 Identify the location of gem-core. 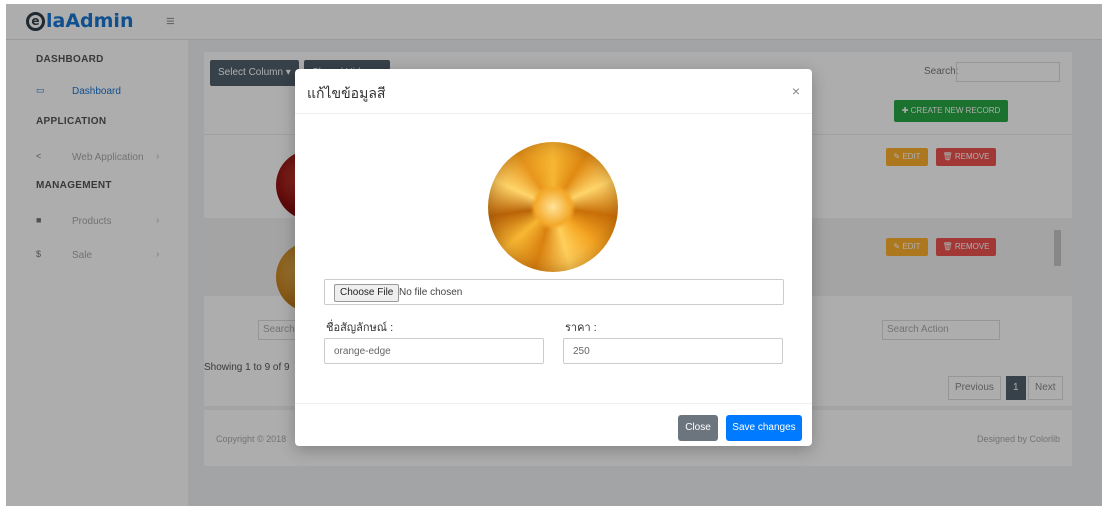
(553, 207).